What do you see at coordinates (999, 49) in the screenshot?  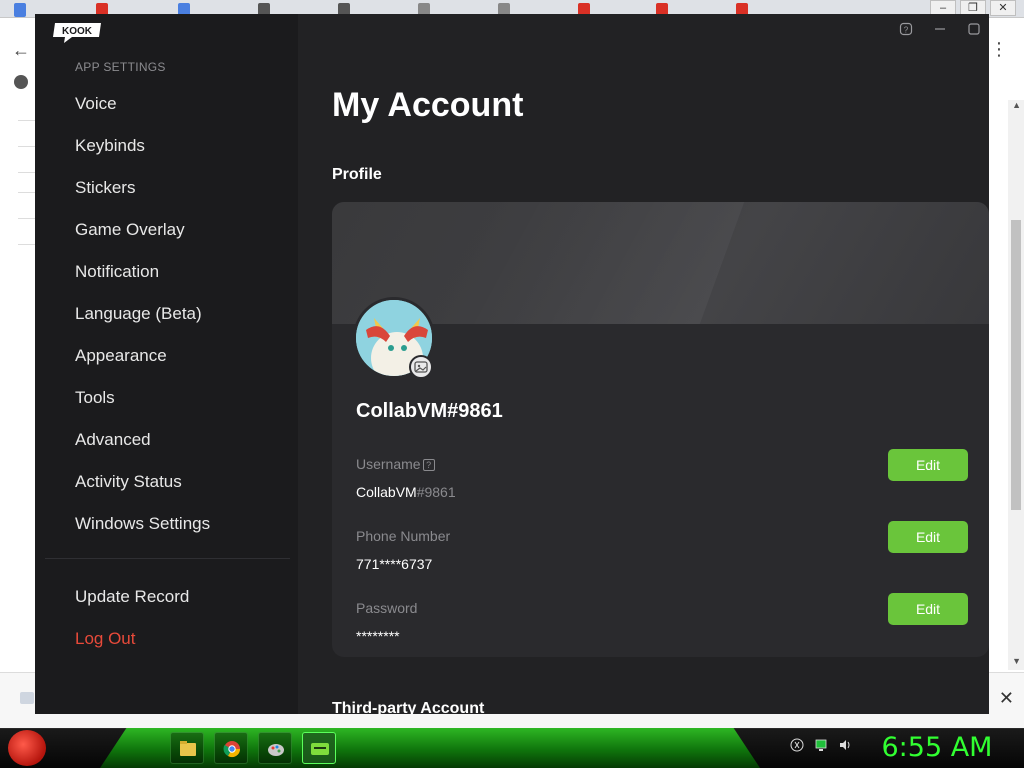 I see `browser-menu-icon: ⋮` at bounding box center [999, 49].